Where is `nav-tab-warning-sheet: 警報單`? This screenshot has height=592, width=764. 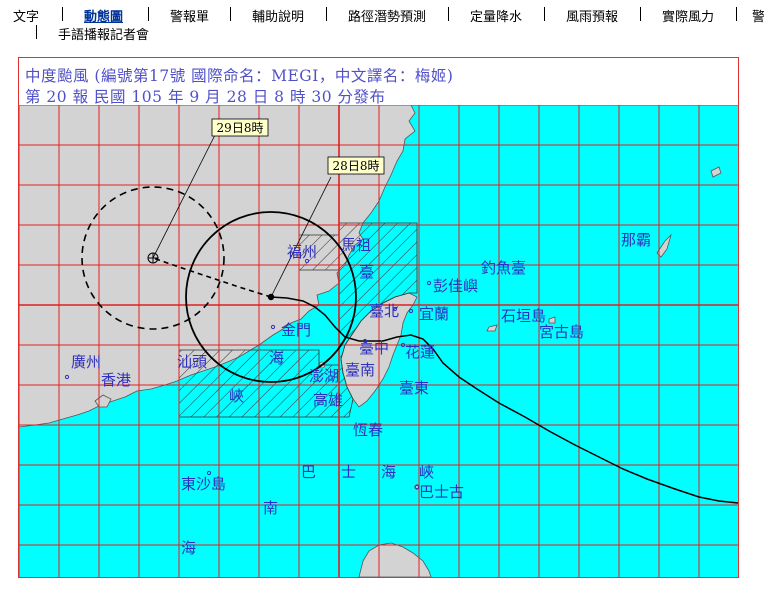 nav-tab-warning-sheet: 警報單 is located at coordinates (189, 15).